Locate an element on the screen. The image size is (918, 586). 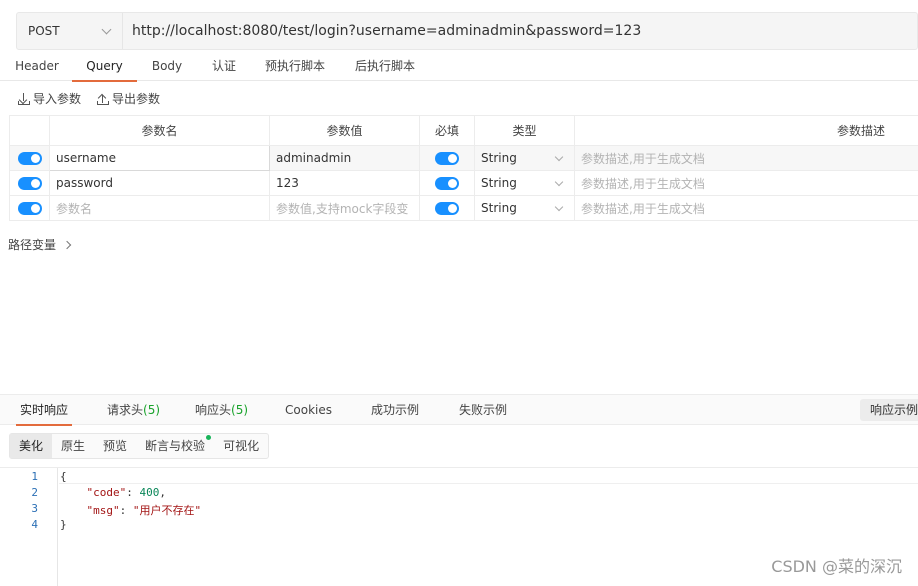
watermark: CSDN @菜的深沉 is located at coordinates (836, 566).